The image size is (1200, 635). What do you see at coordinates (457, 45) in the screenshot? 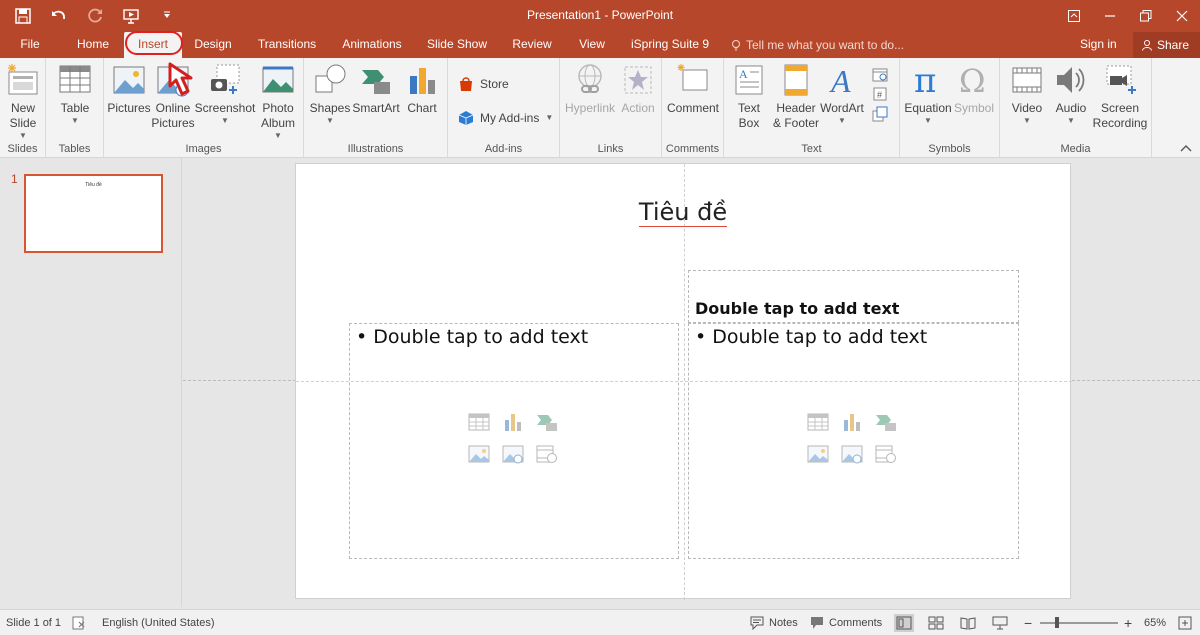
I see `tab-slide-show: Slide Show` at bounding box center [457, 45].